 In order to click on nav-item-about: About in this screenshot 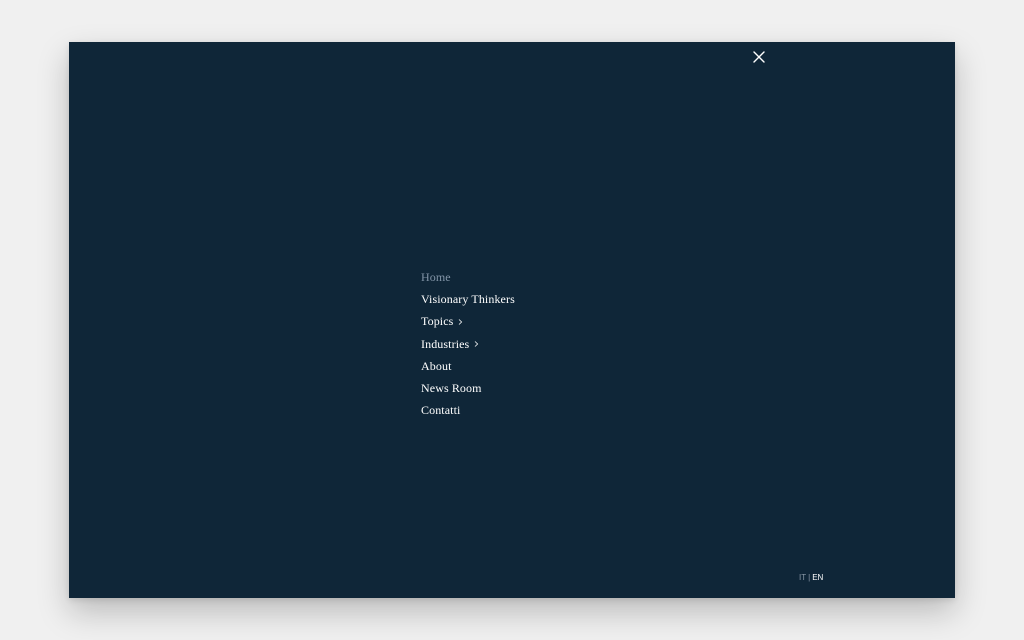, I will do `click(468, 366)`.